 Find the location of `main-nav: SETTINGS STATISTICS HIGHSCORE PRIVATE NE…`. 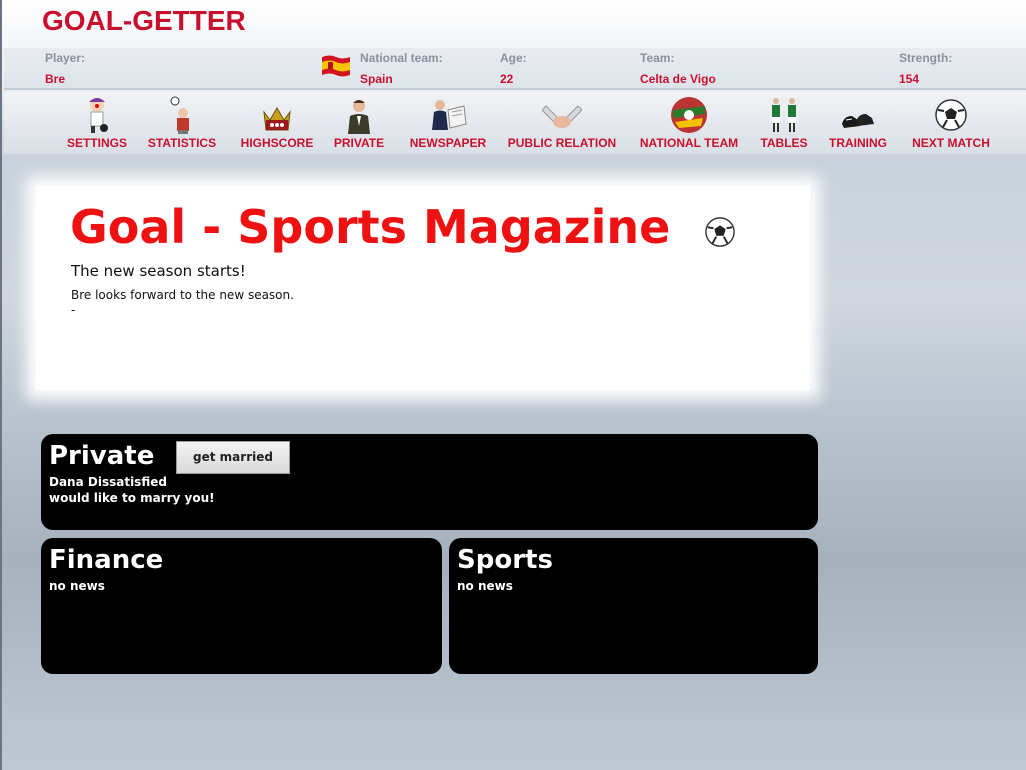

main-nav: SETTINGS STATISTICS HIGHSCORE PRIVATE NE… is located at coordinates (515, 123).